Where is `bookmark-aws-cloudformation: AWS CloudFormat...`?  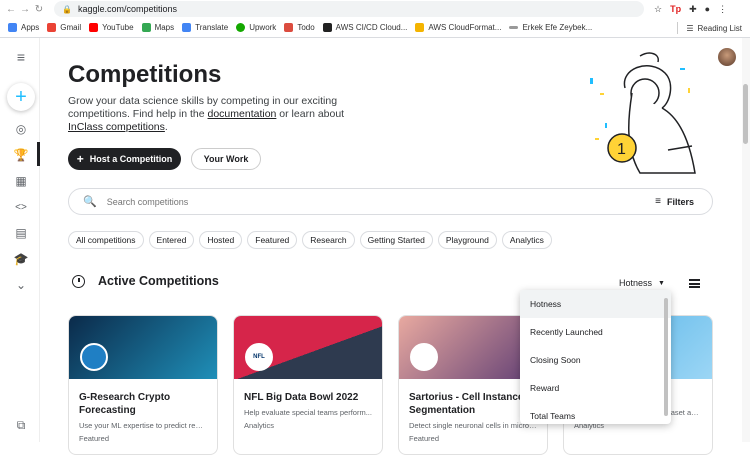 bookmark-aws-cloudformation: AWS CloudFormat... is located at coordinates (458, 27).